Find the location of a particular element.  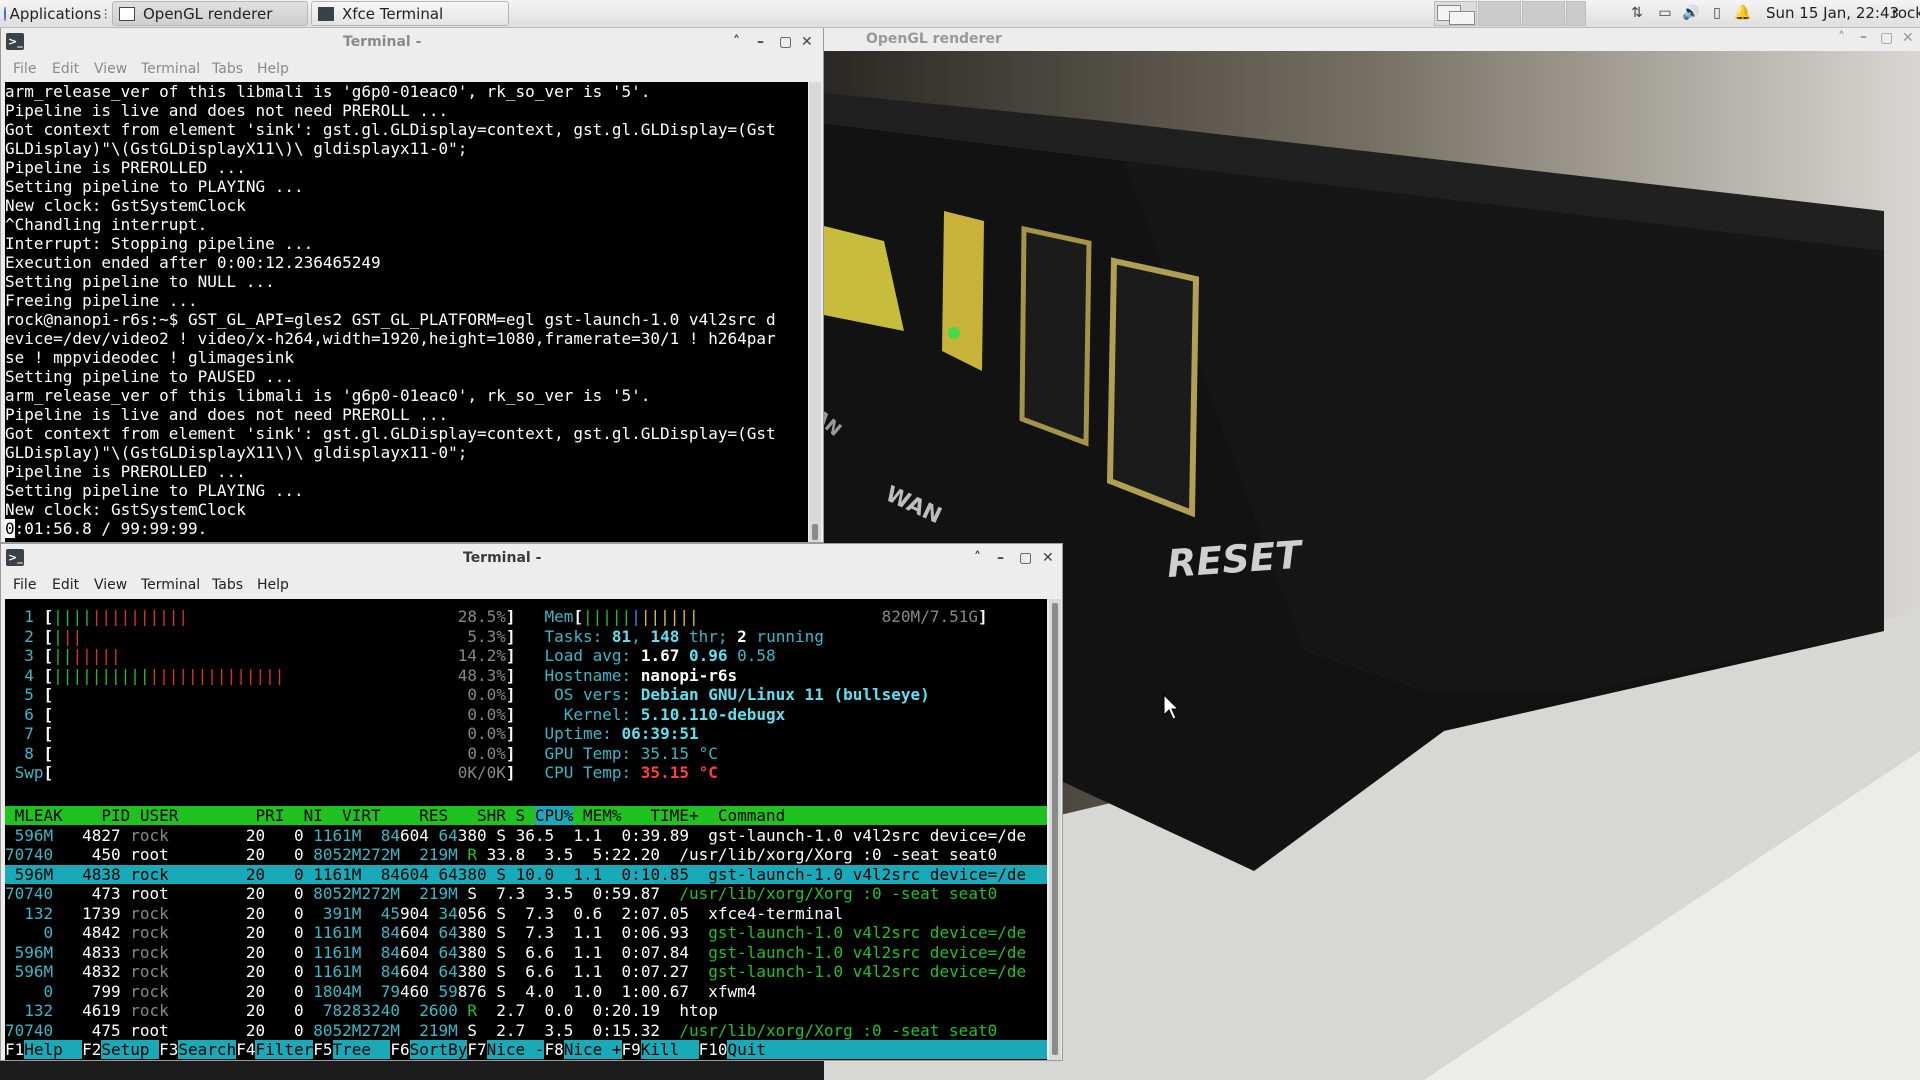

fkey-f10: F10 is located at coordinates (713, 1049).